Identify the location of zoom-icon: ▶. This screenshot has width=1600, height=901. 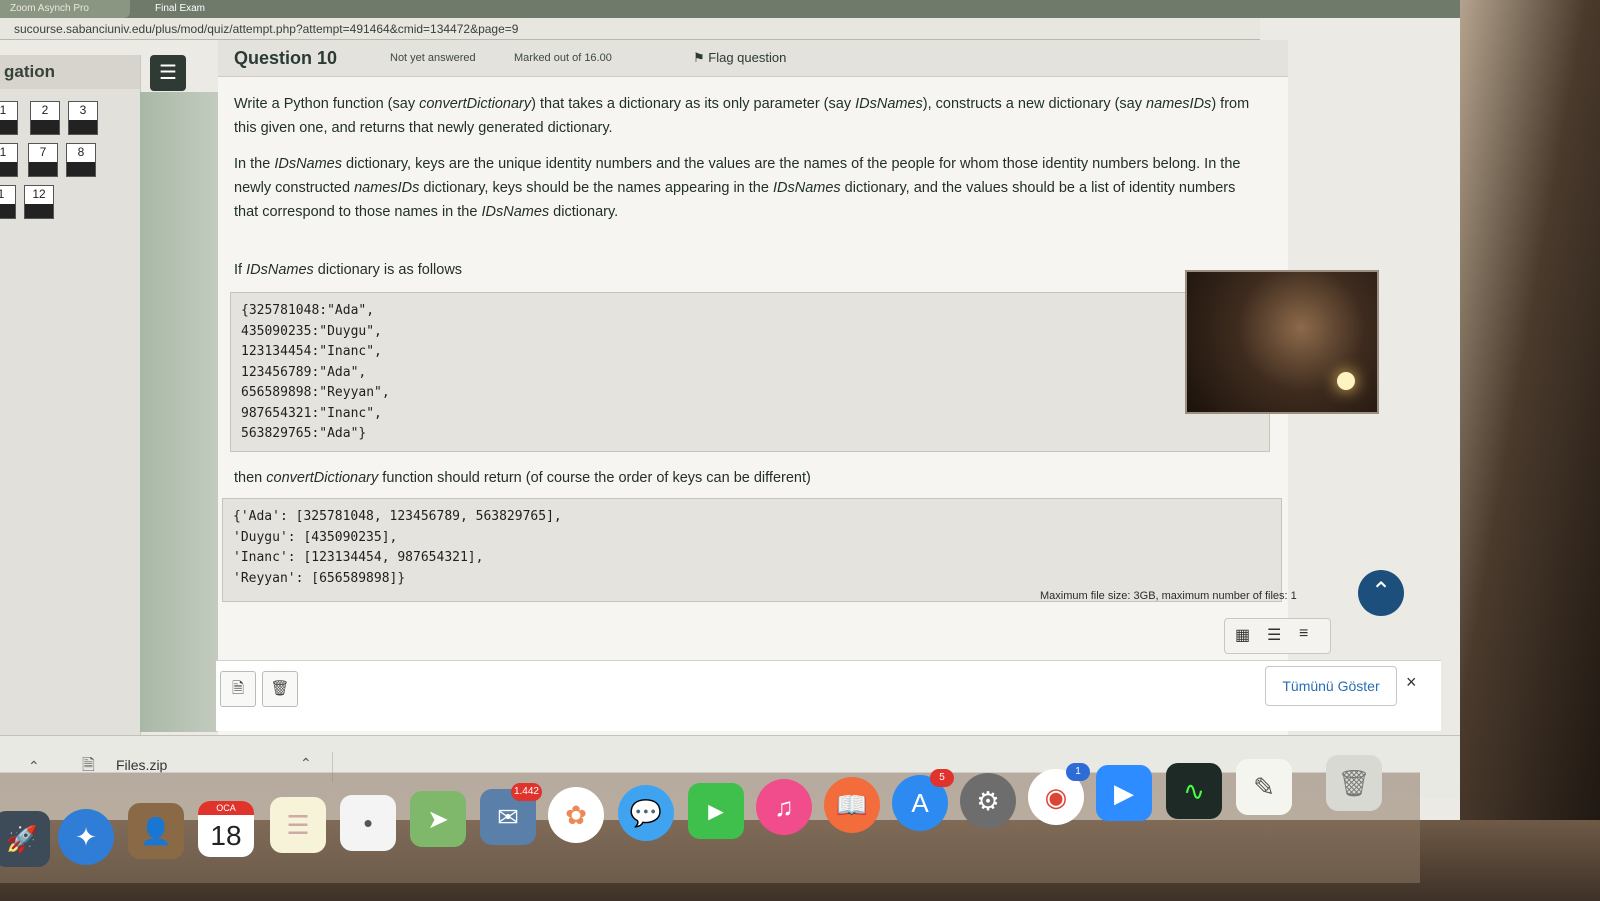
(1124, 793).